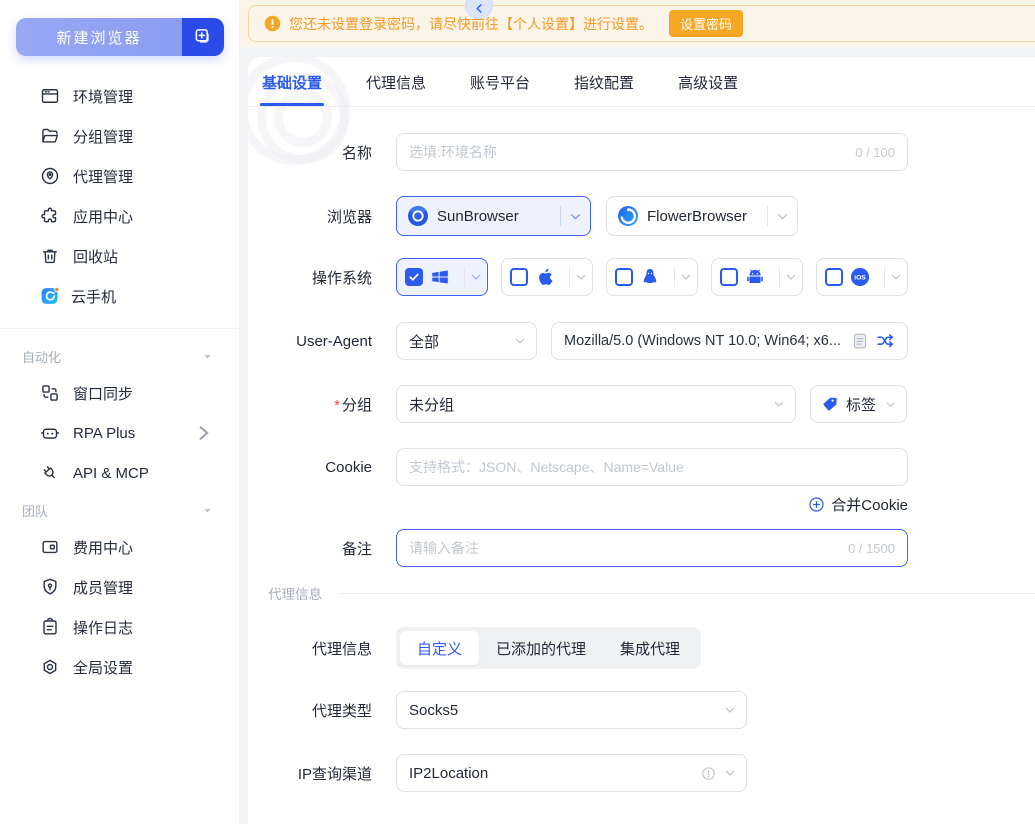 The width and height of the screenshot is (1035, 824). Describe the element at coordinates (706, 23) in the screenshot. I see `set-password-button: 设置密码` at that location.